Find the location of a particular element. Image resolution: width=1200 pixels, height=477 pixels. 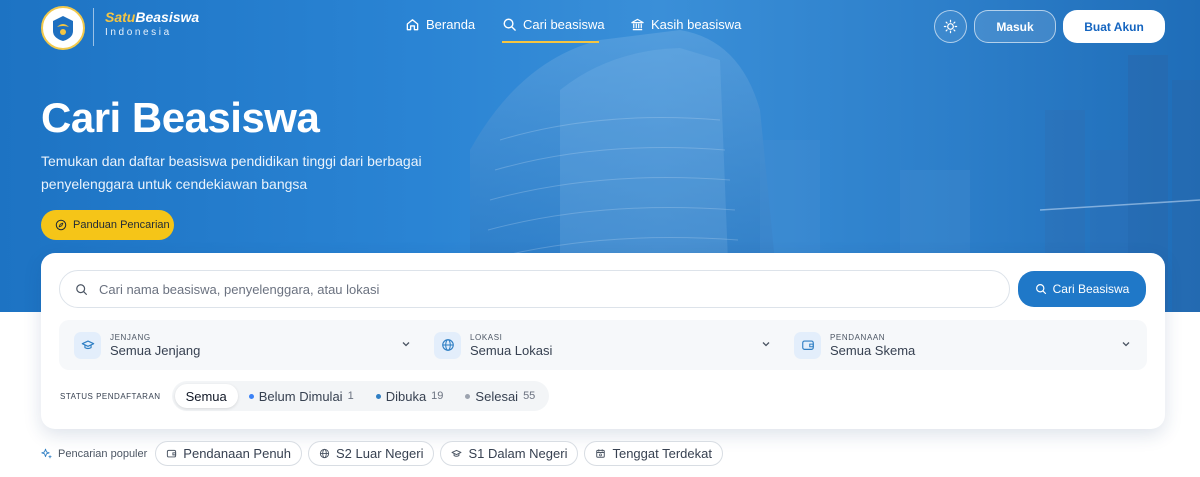

status-pill-label: Selesai is located at coordinates (497, 396).